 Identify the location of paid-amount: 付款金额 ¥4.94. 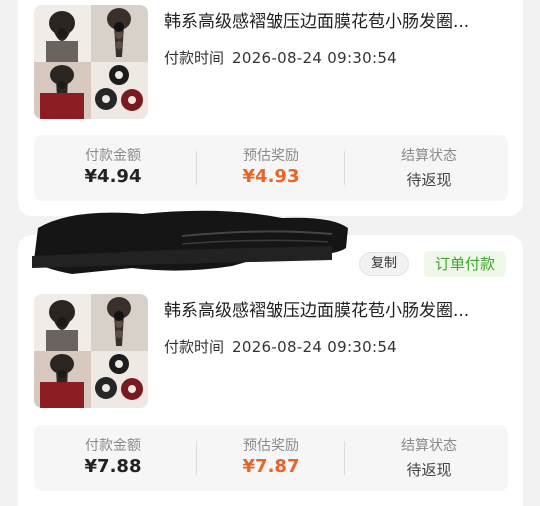
(113, 168).